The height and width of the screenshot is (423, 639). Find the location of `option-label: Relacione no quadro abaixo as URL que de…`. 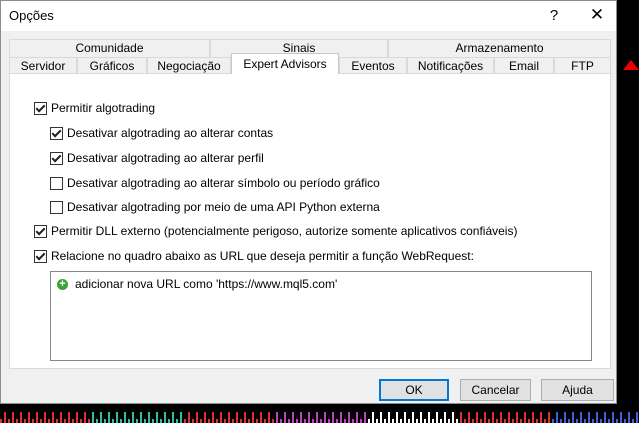

option-label: Relacione no quadro abaixo as URL que de… is located at coordinates (262, 256).